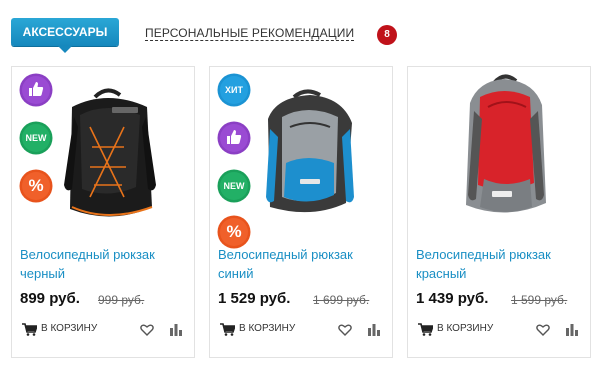  I want to click on product-image: NEW %, so click(103, 150).